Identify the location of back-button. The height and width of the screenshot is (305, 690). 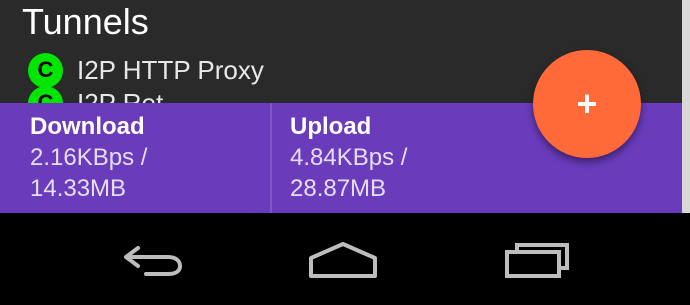
(153, 260).